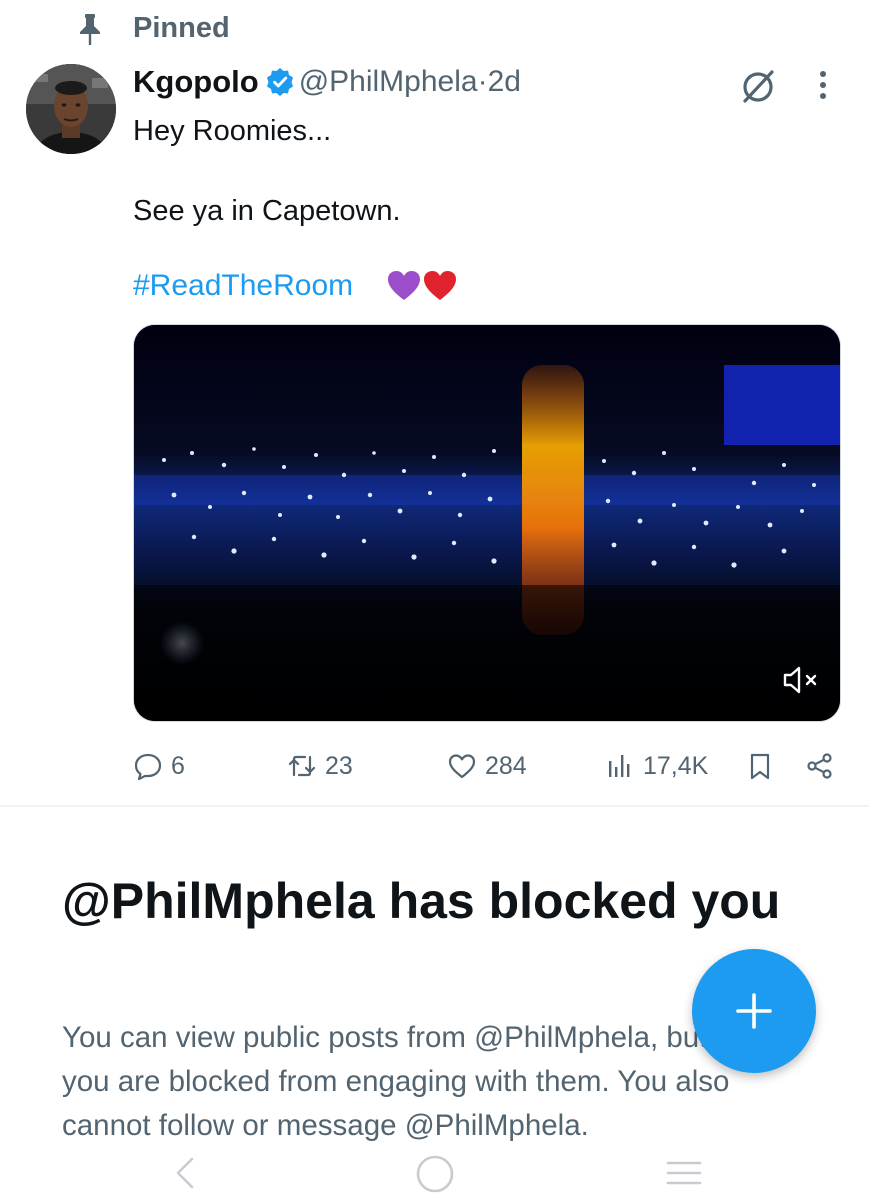  What do you see at coordinates (178, 765) in the screenshot?
I see `reply-count: 6` at bounding box center [178, 765].